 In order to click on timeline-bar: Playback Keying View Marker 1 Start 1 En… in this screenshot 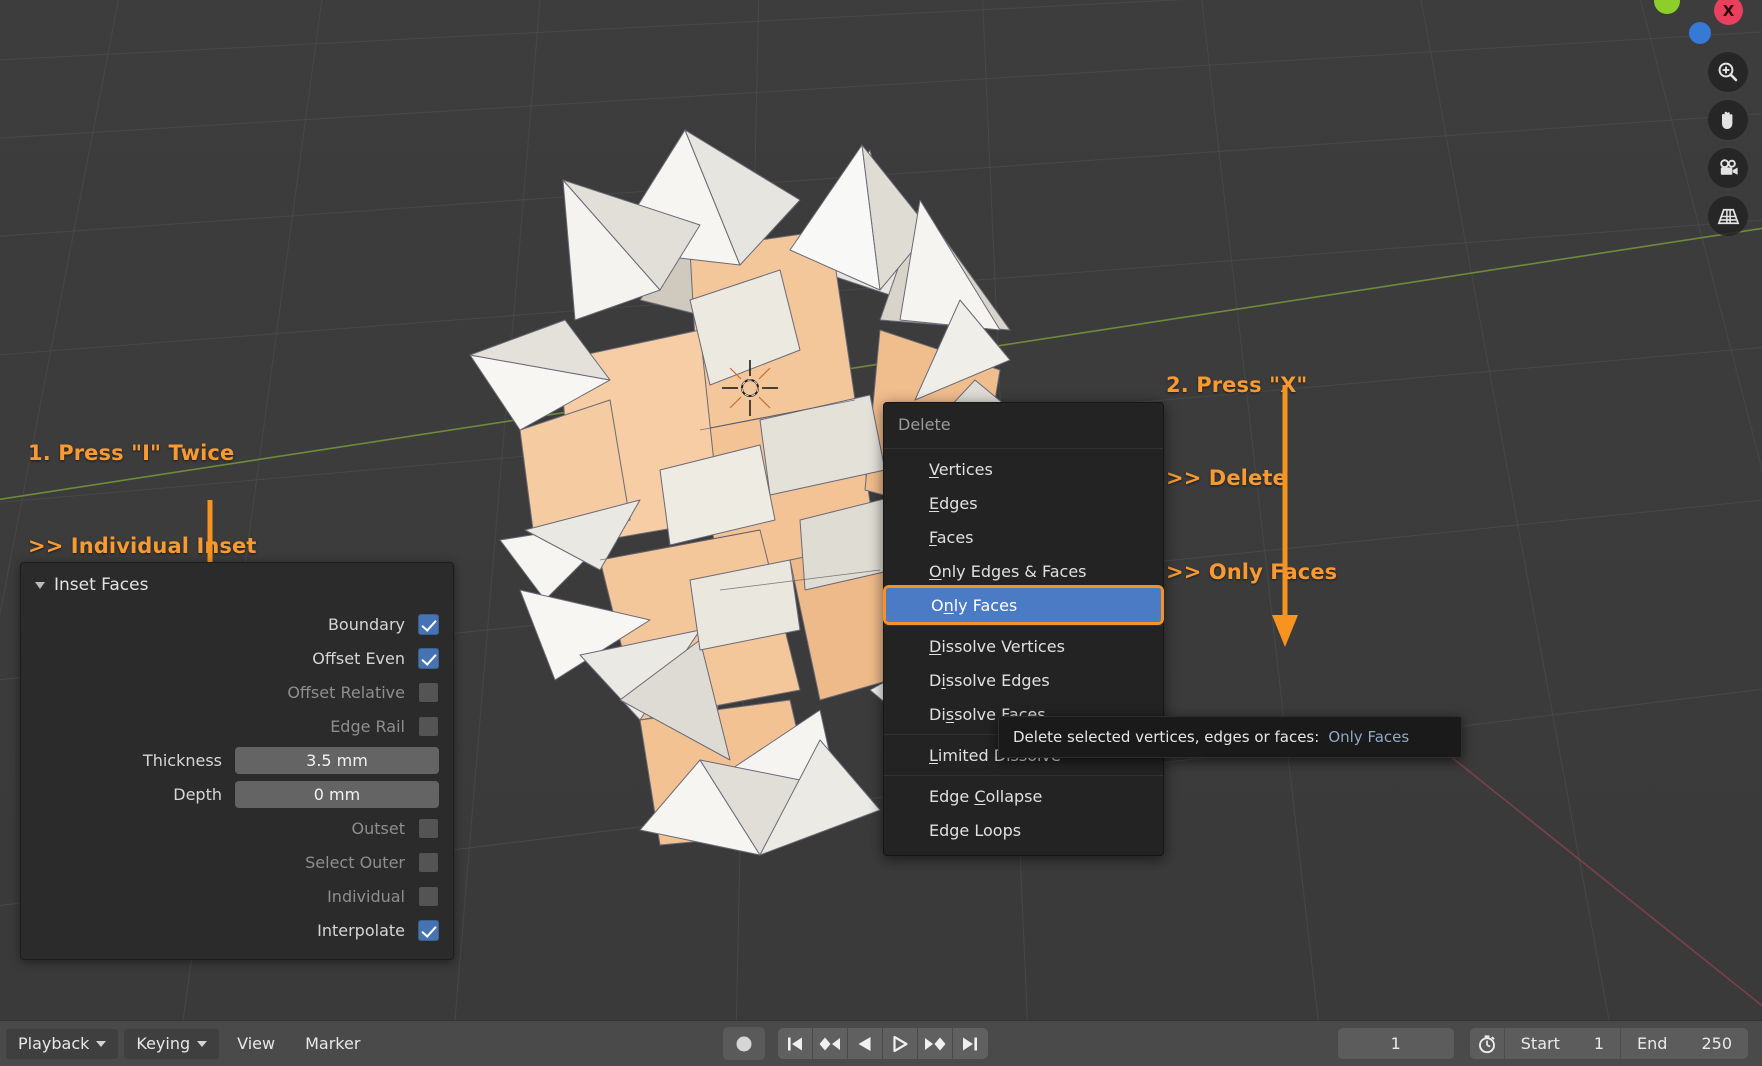, I will do `click(881, 1043)`.